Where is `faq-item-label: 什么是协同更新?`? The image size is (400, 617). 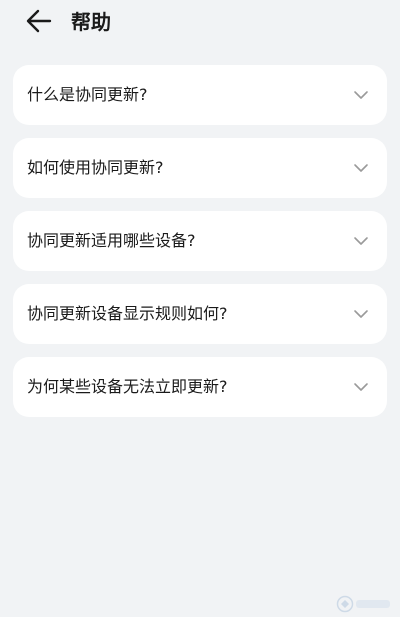
faq-item-label: 什么是协同更新? is located at coordinates (87, 94).